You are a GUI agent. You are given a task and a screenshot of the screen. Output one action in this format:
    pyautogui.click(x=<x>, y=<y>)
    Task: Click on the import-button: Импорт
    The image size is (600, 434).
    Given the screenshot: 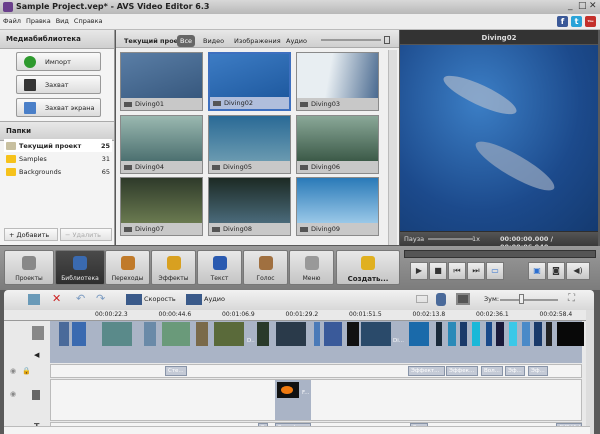 What is the action you would take?
    pyautogui.click(x=58, y=61)
    